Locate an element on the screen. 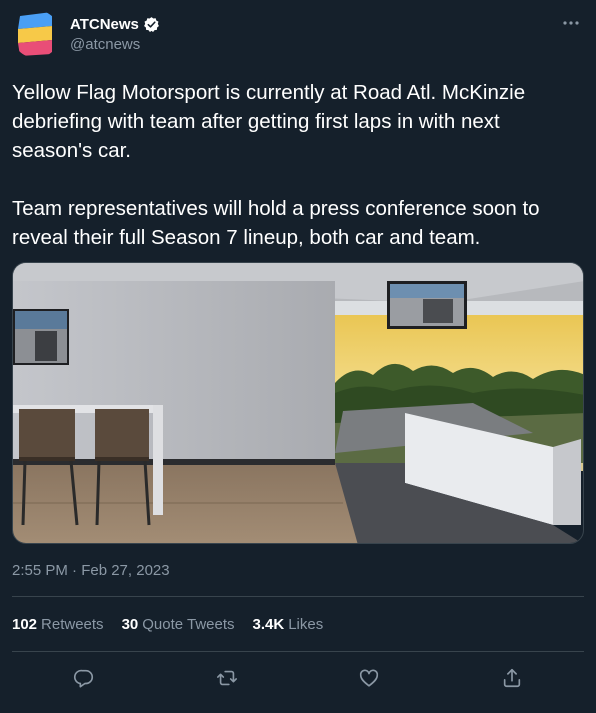  reply-icon is located at coordinates (84, 678).